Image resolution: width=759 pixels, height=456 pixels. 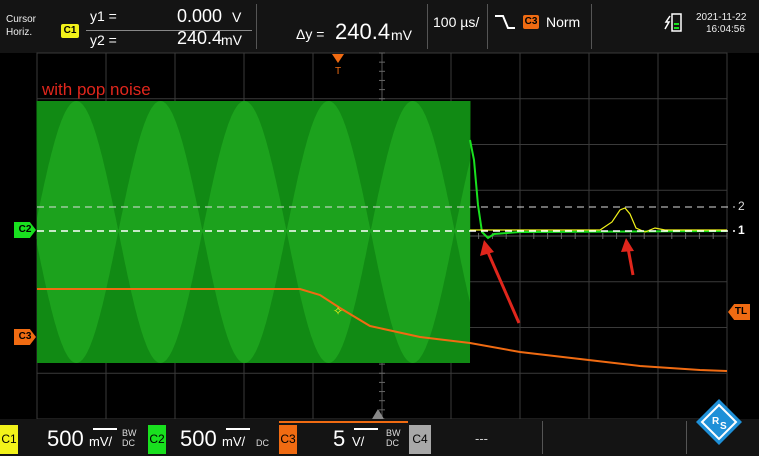 I want to click on c1-unit: mV/, so click(x=101, y=441).